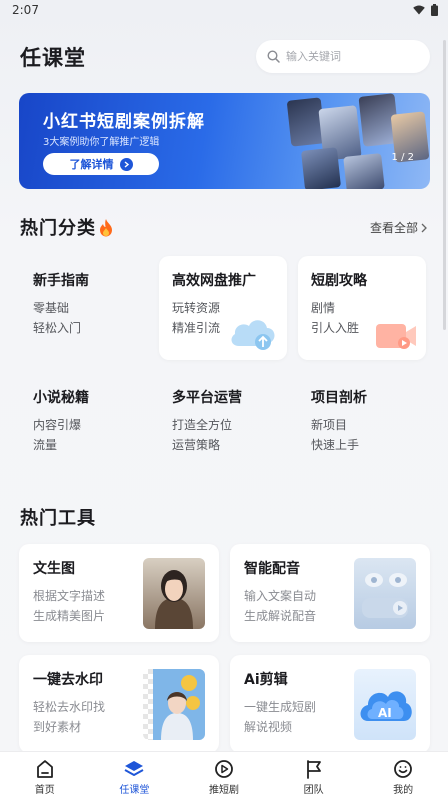 The image size is (448, 797). I want to click on nav-classroom: 任课堂, so click(135, 774).